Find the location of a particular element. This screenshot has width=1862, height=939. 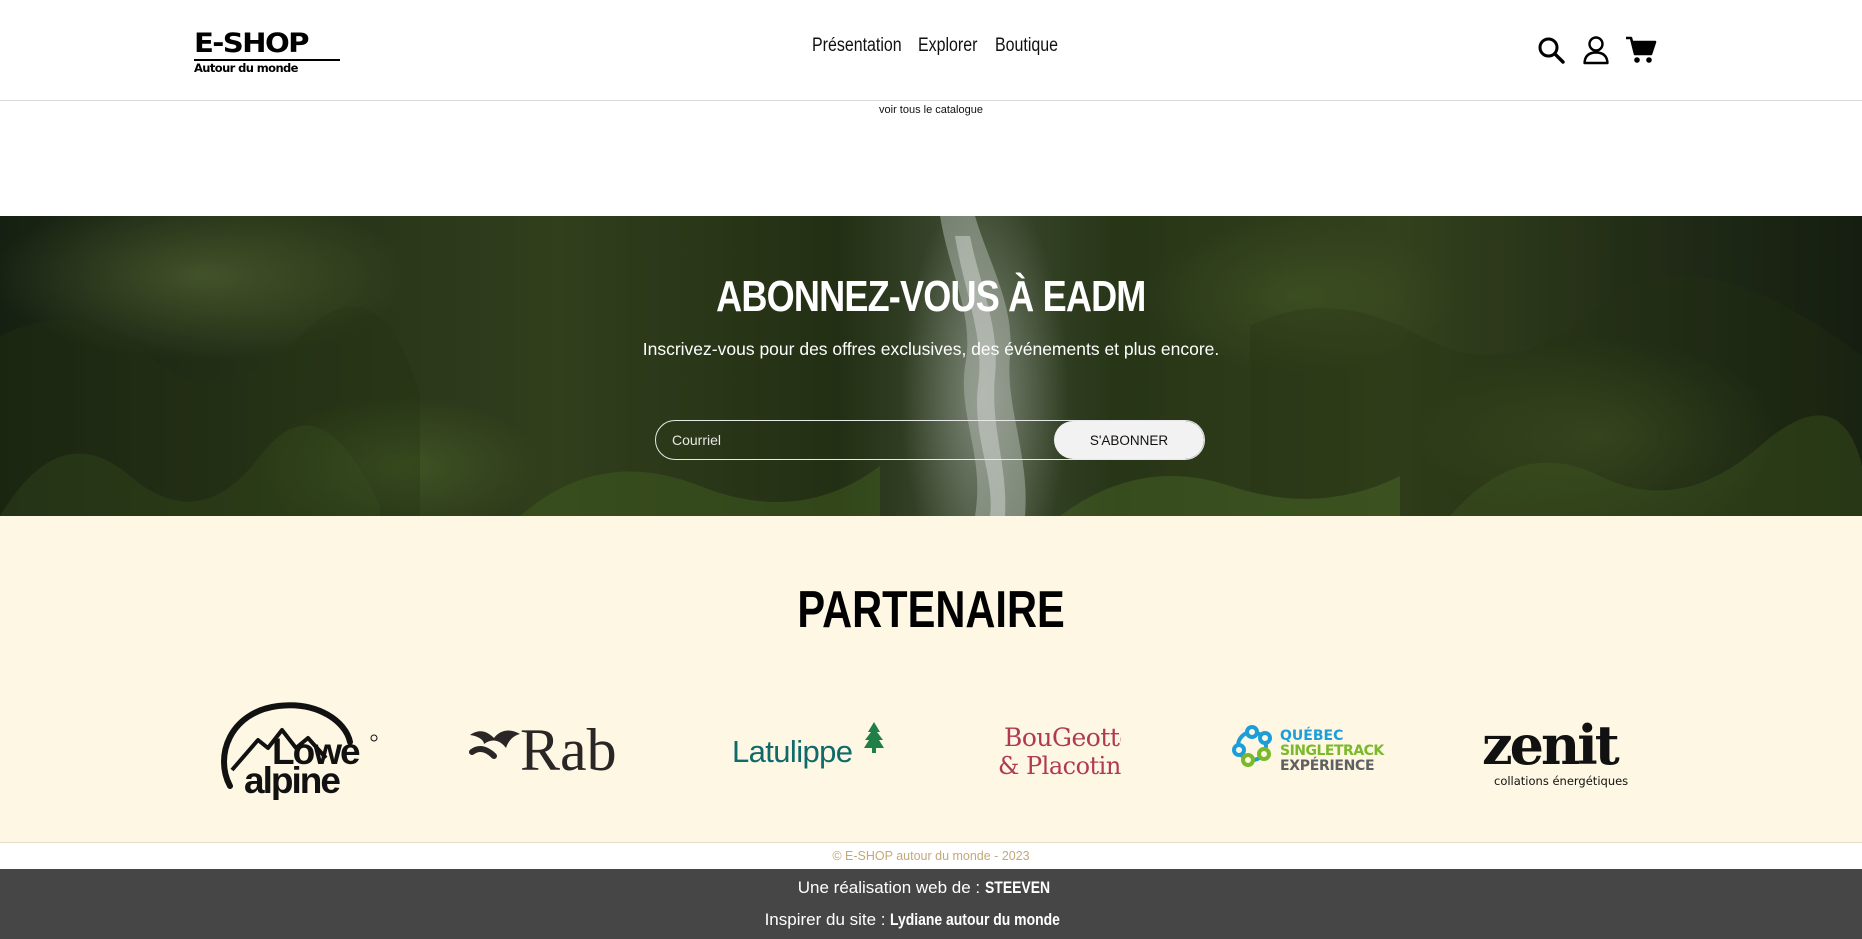

singletrack-text: SINGLETRACK is located at coordinates (1332, 751).